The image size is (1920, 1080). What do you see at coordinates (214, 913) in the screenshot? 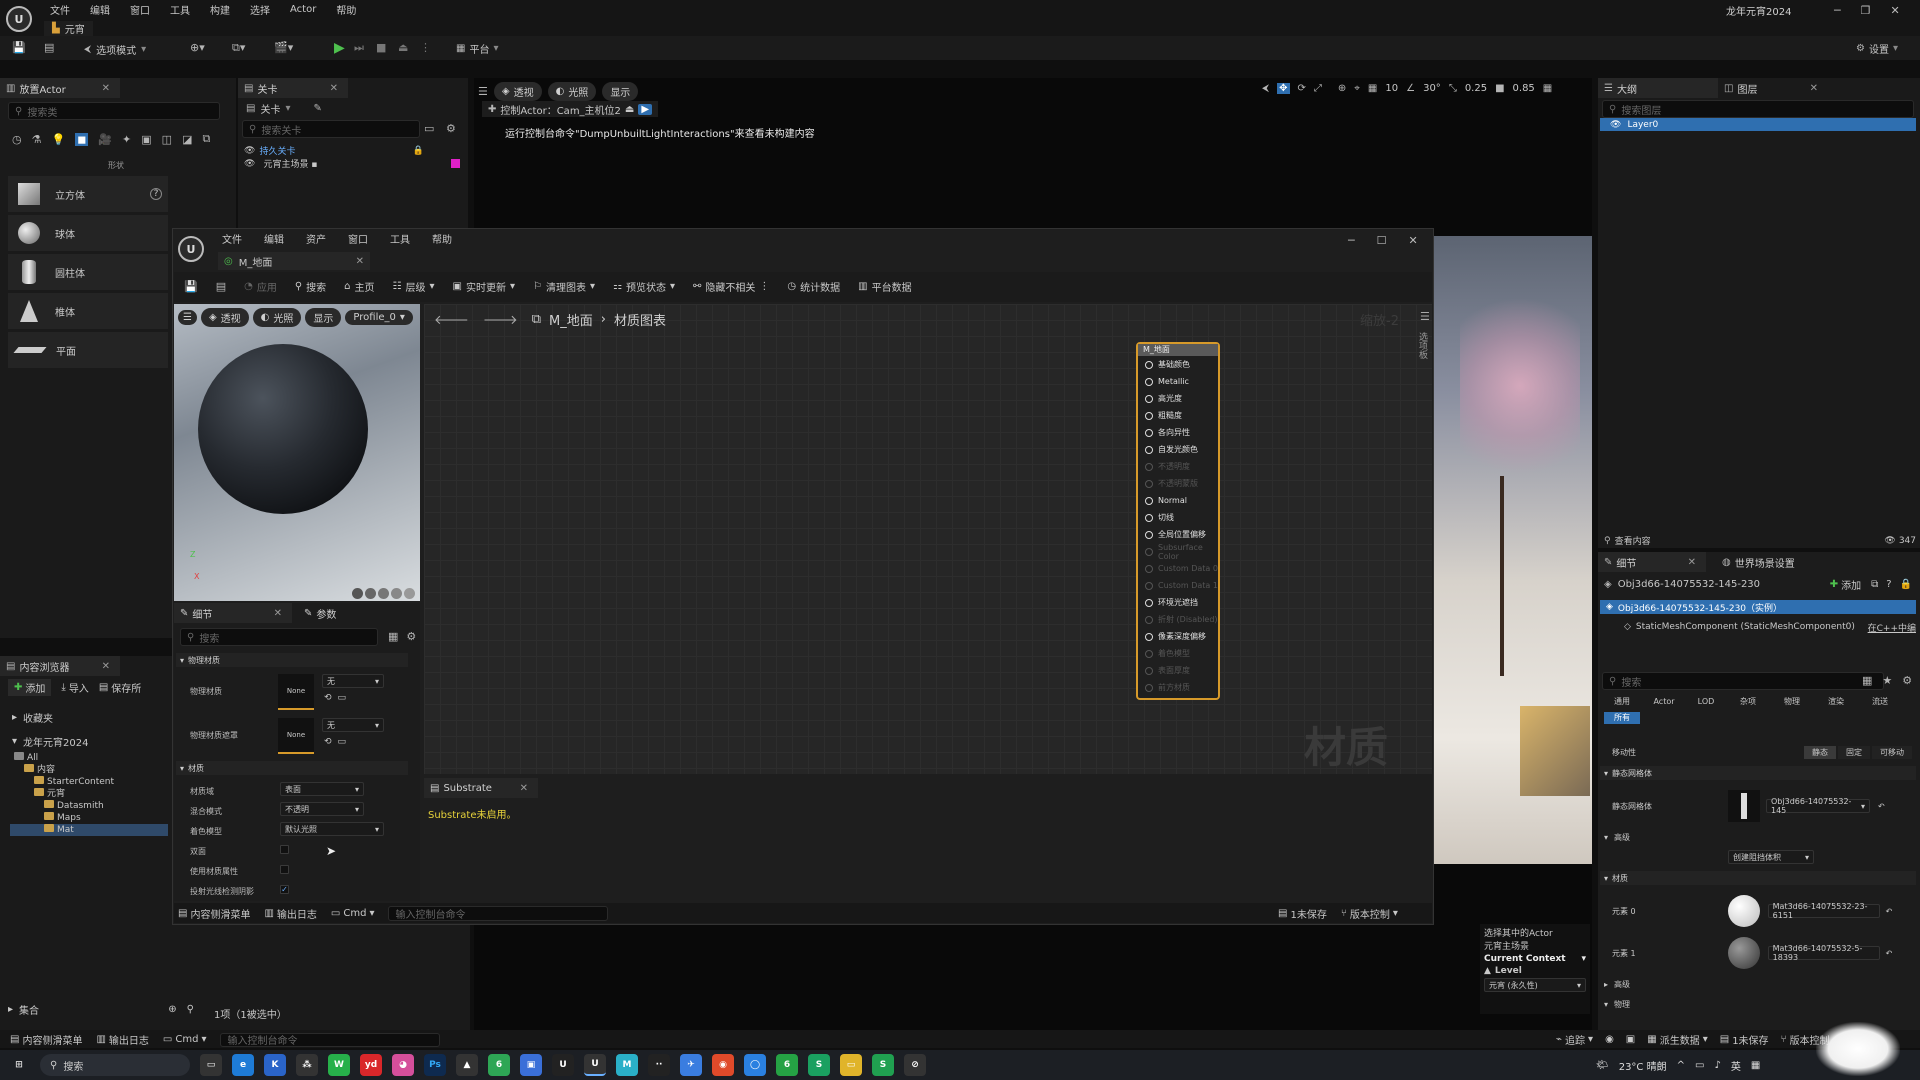
I see `content-drawer-button: ▤ 内容侧滑菜单` at bounding box center [214, 913].